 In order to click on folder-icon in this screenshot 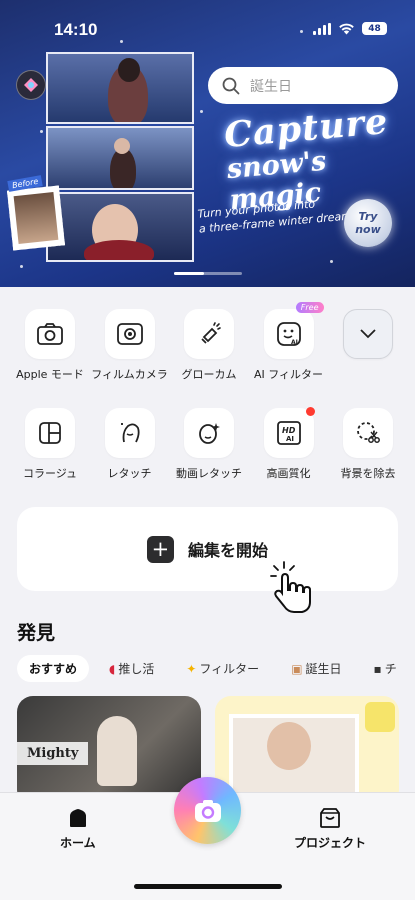, I will do `click(330, 818)`.